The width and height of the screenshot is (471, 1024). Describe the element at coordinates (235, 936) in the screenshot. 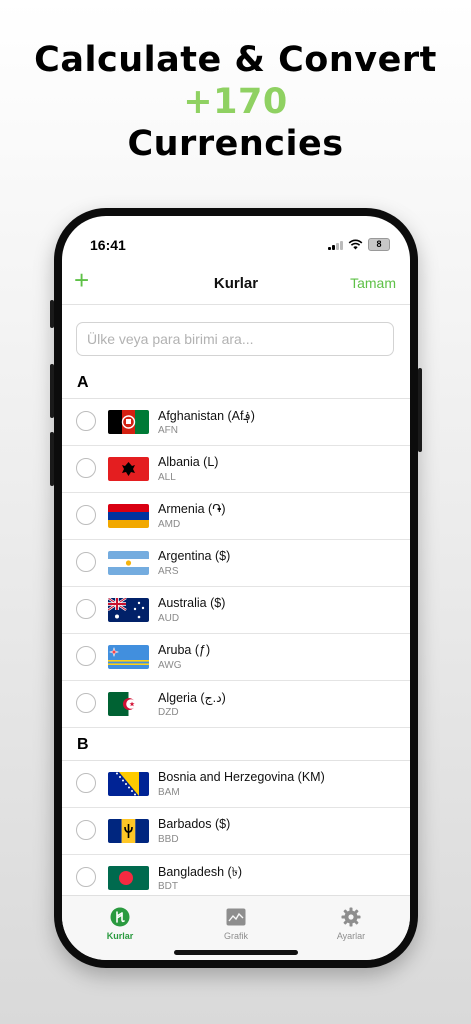

I see `tab-label: Grafik` at that location.